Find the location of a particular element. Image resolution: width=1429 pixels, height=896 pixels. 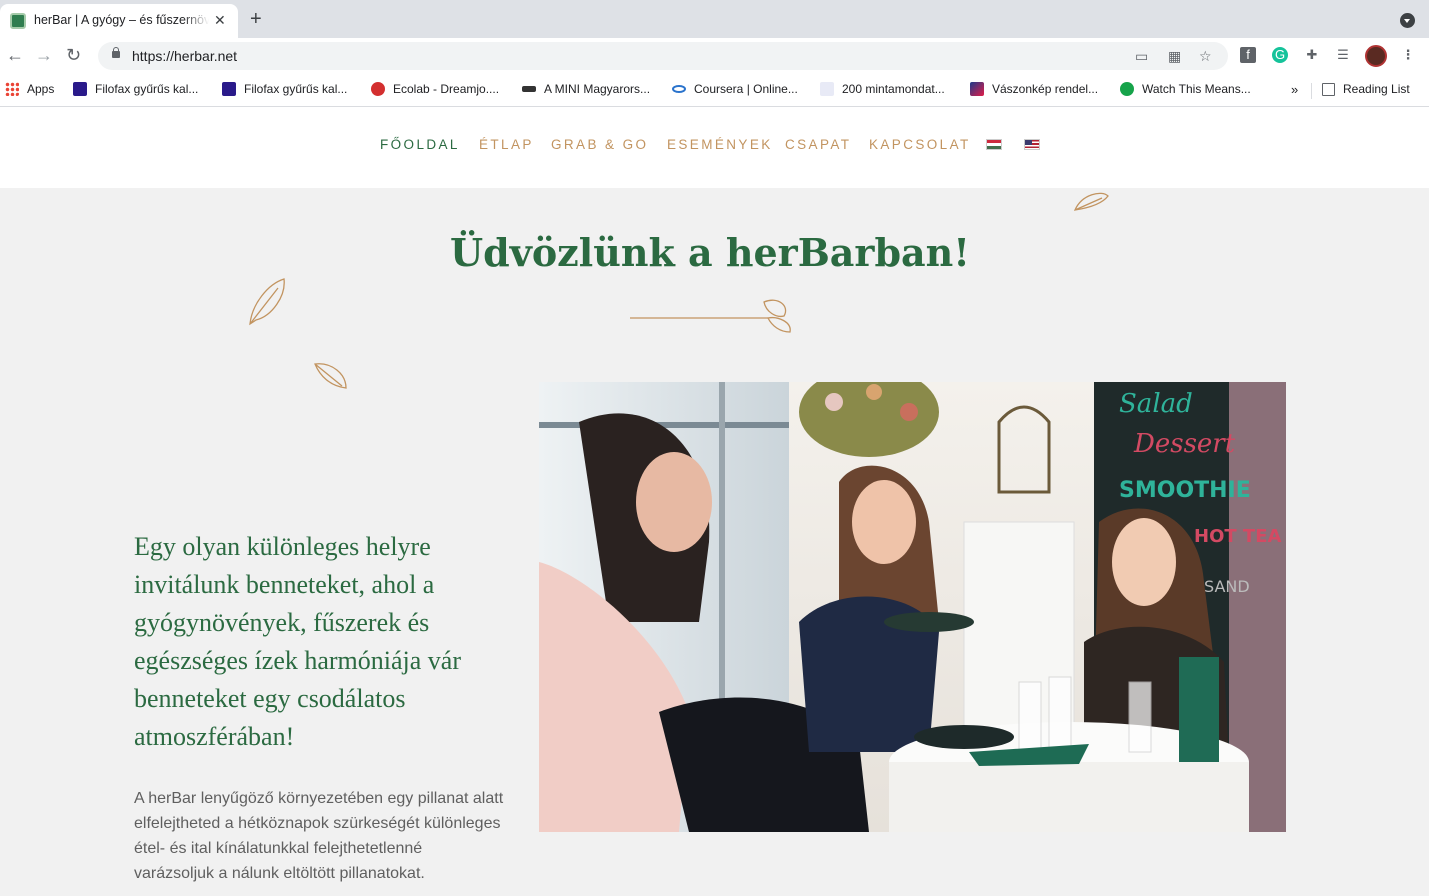

ecolab-icon is located at coordinates (378, 89).